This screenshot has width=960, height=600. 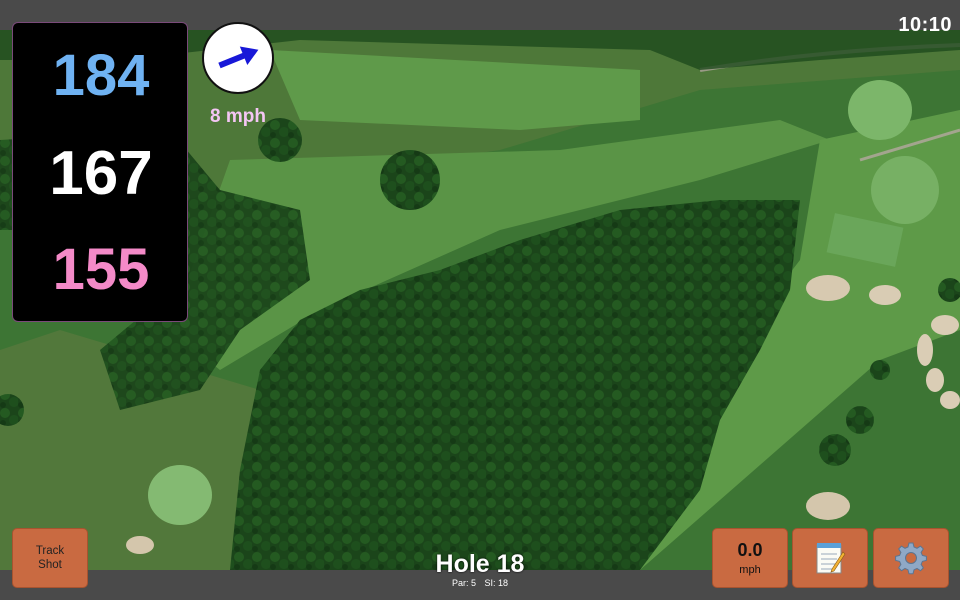 What do you see at coordinates (463, 583) in the screenshot?
I see `hole-par: Par: 5` at bounding box center [463, 583].